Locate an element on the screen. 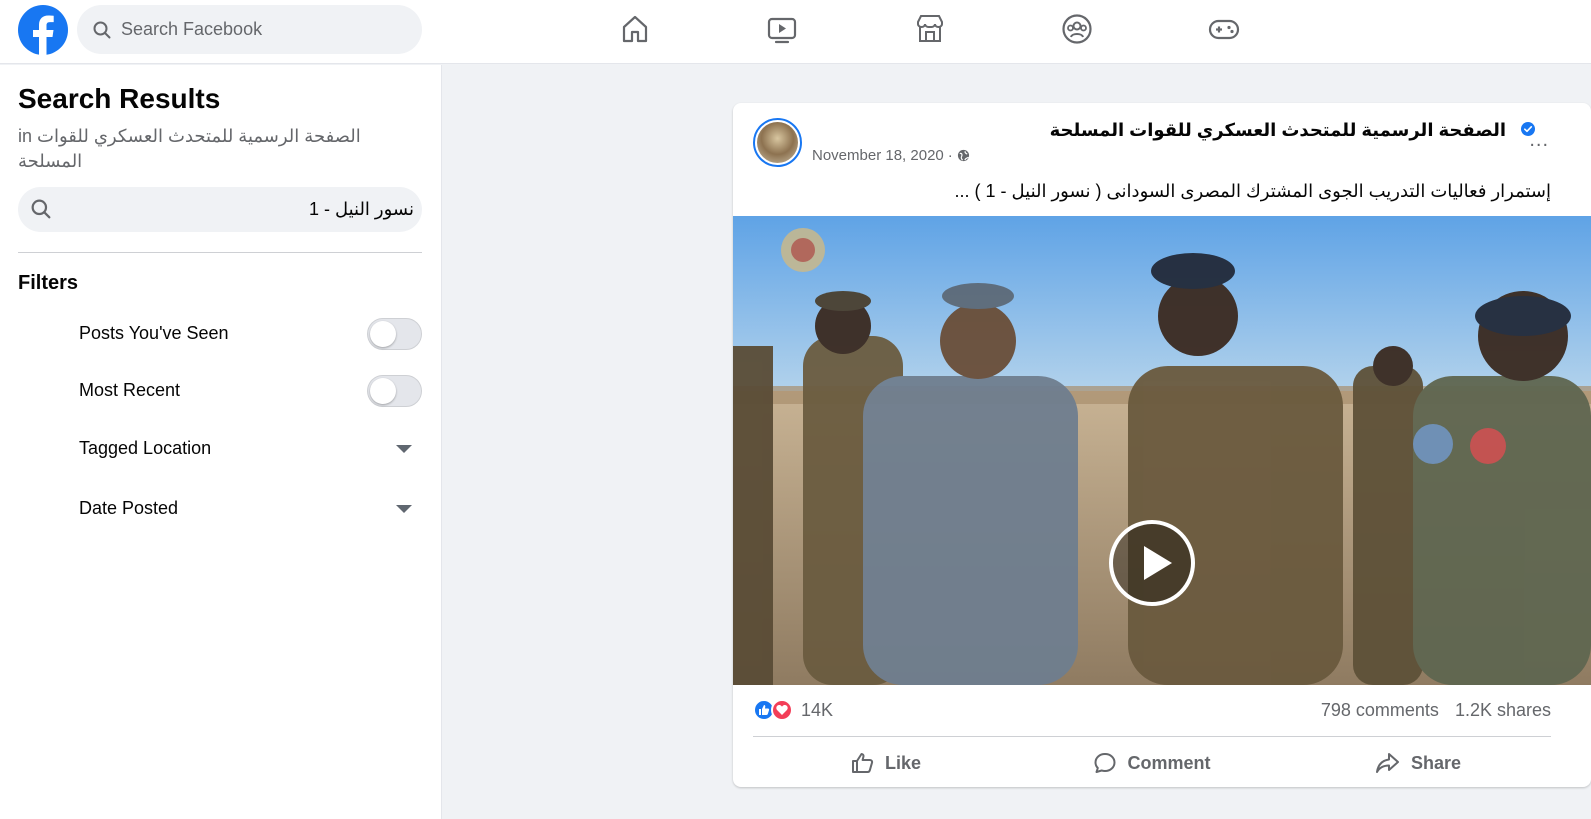 This screenshot has height=819, width=1591. search-input: Search Facebook is located at coordinates (191, 29).